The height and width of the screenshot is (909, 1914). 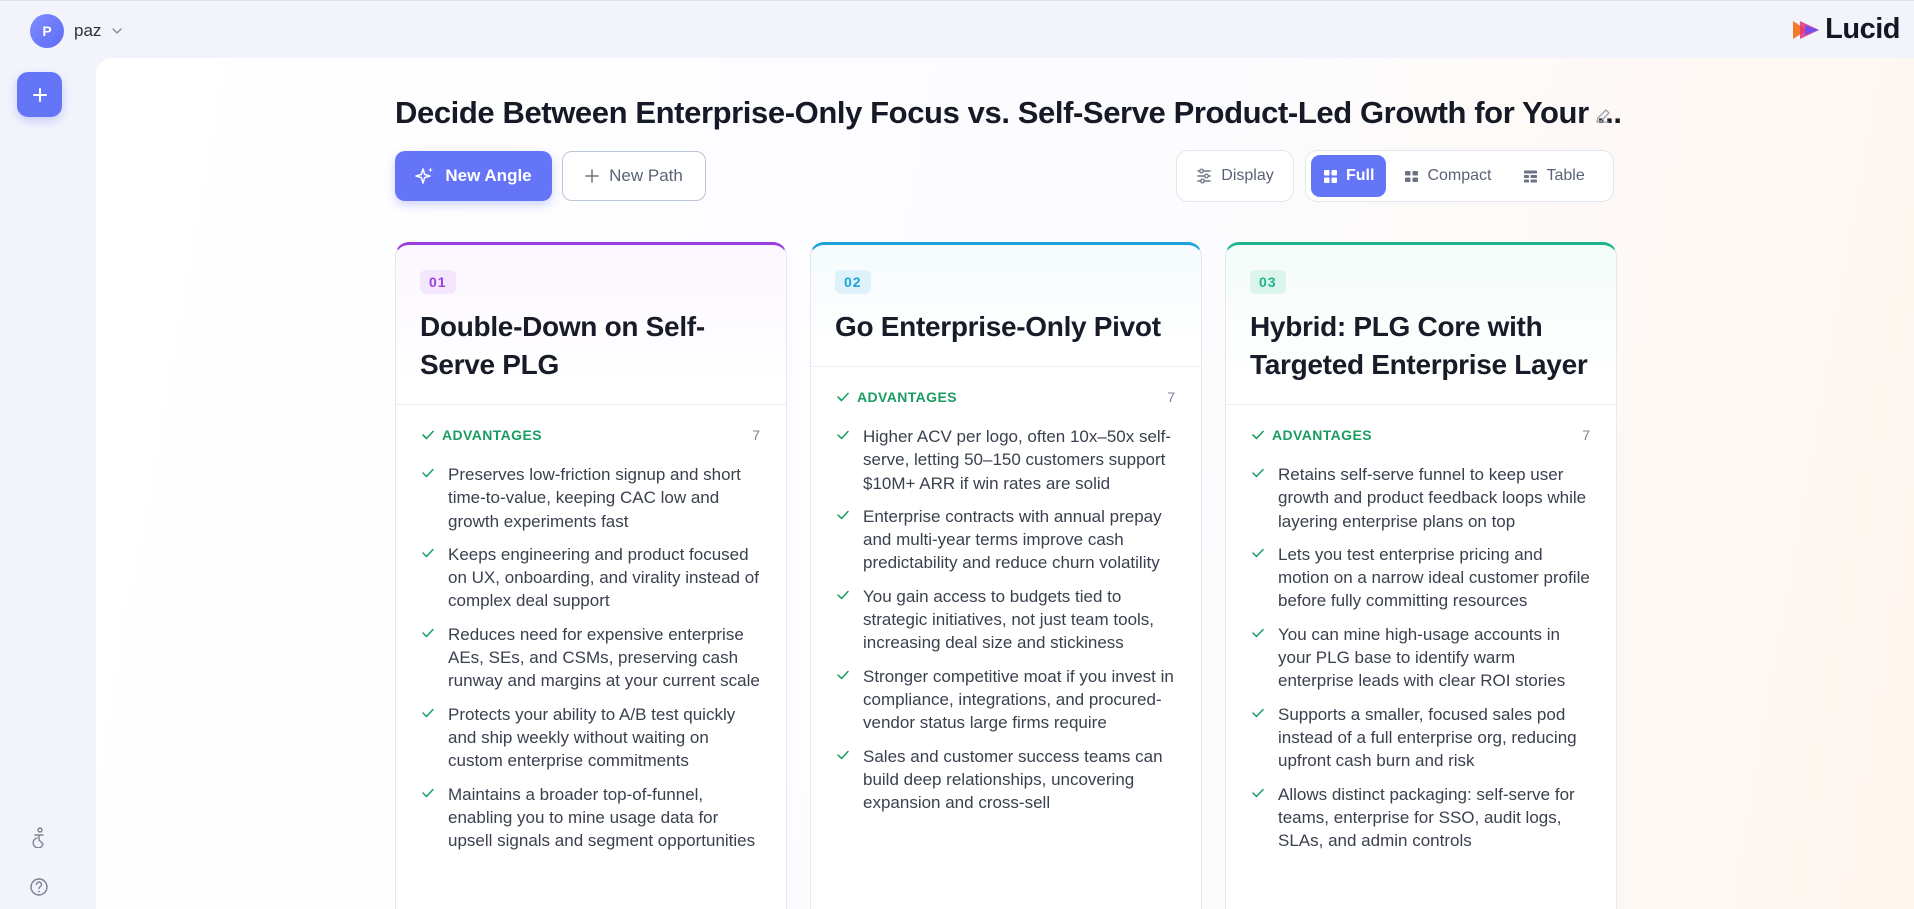 I want to click on new-angle-button: New Angle, so click(x=473, y=176).